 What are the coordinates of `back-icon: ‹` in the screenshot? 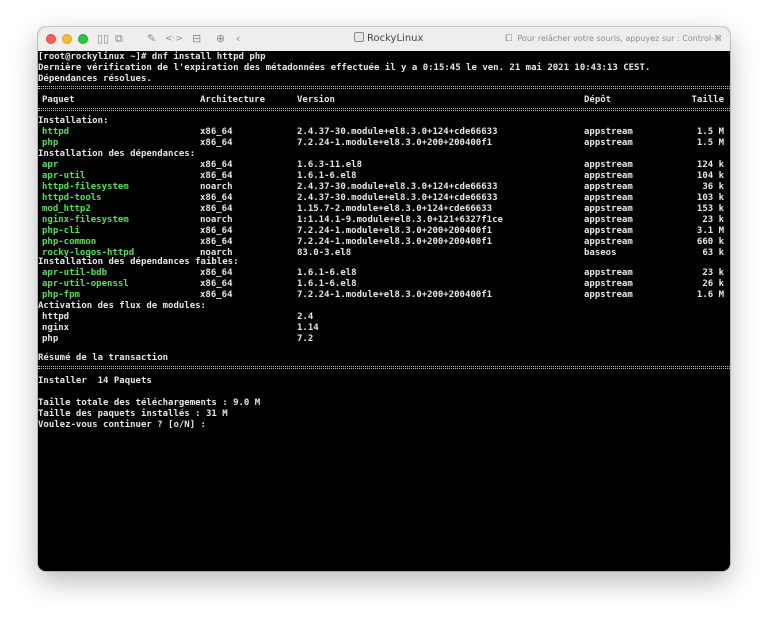 It's located at (238, 39).